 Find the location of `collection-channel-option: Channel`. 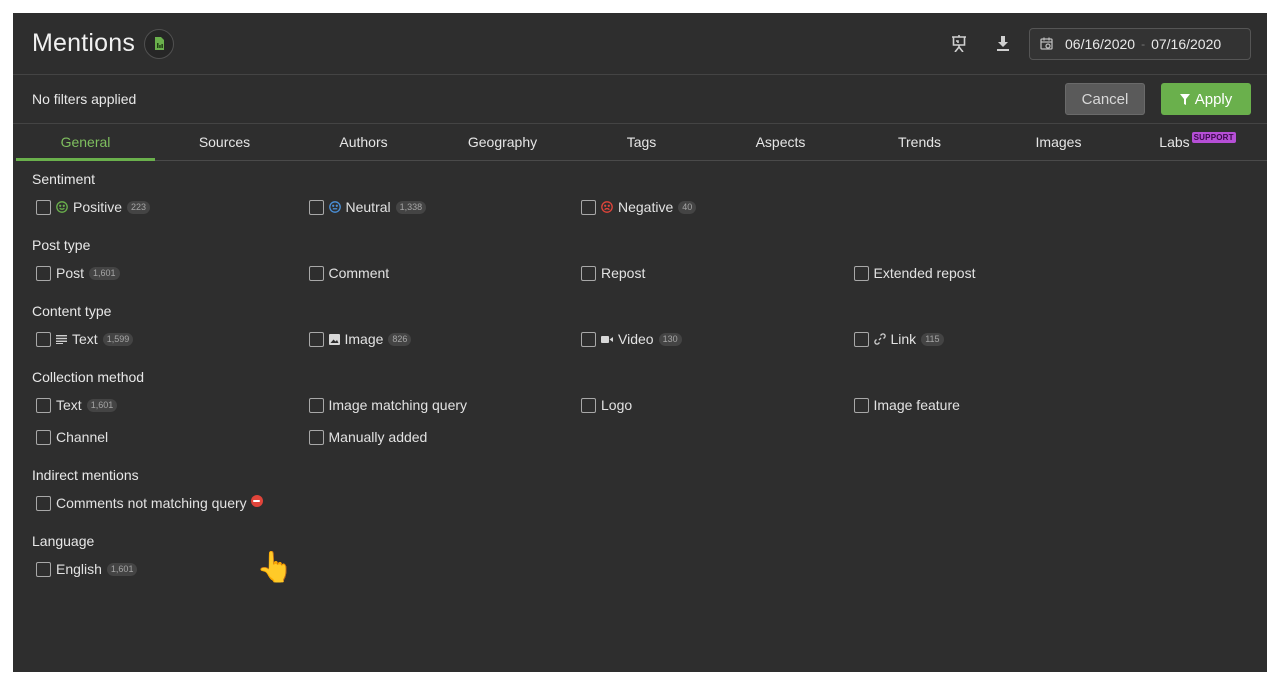

collection-channel-option: Channel is located at coordinates (168, 437).